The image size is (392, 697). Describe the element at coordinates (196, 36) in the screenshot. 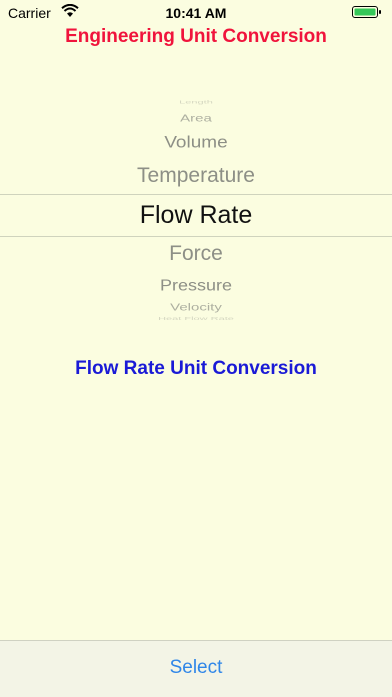

I see `app-title: Engineering Unit Conversion` at that location.